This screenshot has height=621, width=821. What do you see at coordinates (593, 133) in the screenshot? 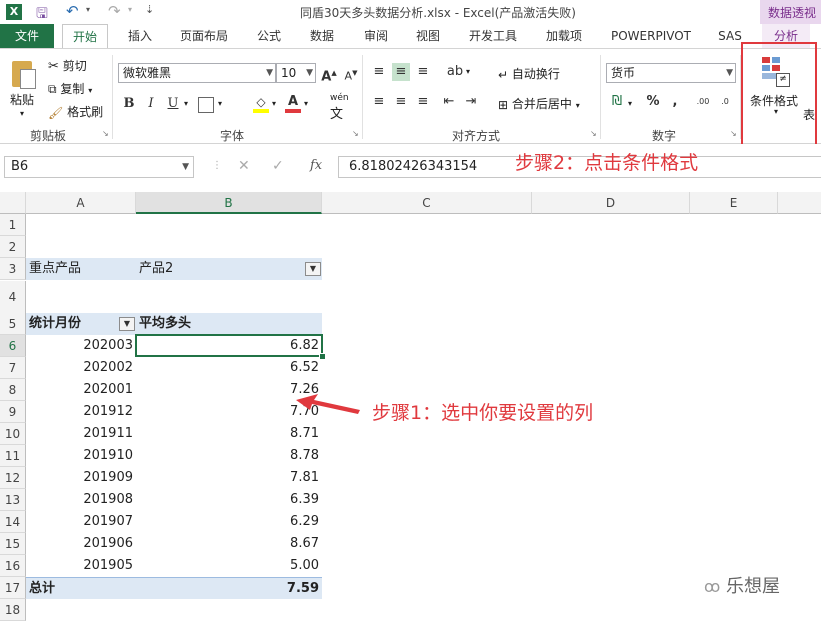
I see `alignment-launcher-icon: ↘` at bounding box center [593, 133].